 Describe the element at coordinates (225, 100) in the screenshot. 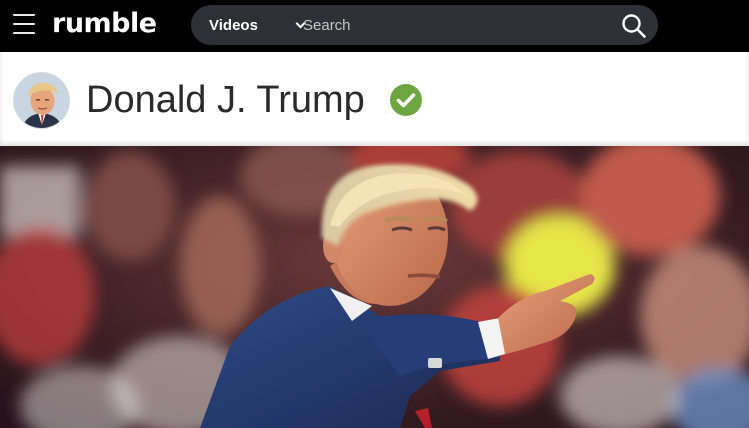

I see `channel-name: Donald J. Trump` at that location.